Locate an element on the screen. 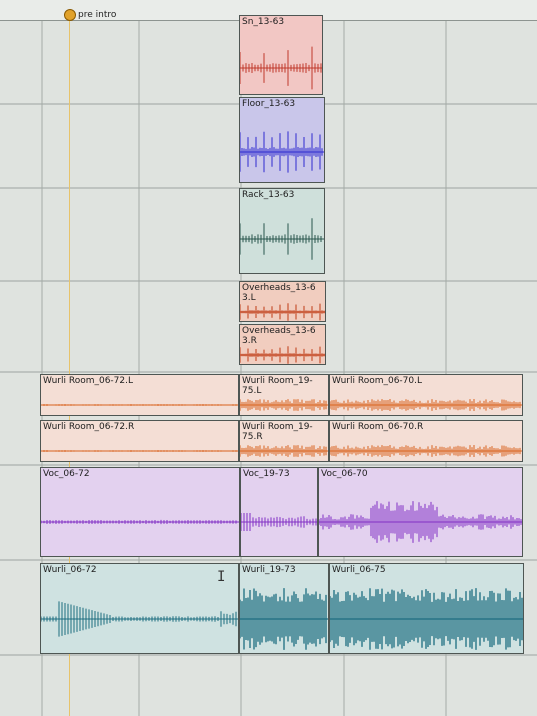 This screenshot has width=537, height=716. clip-wurli-room-06-72-l: Wurli Room_06-72.L is located at coordinates (139, 395).